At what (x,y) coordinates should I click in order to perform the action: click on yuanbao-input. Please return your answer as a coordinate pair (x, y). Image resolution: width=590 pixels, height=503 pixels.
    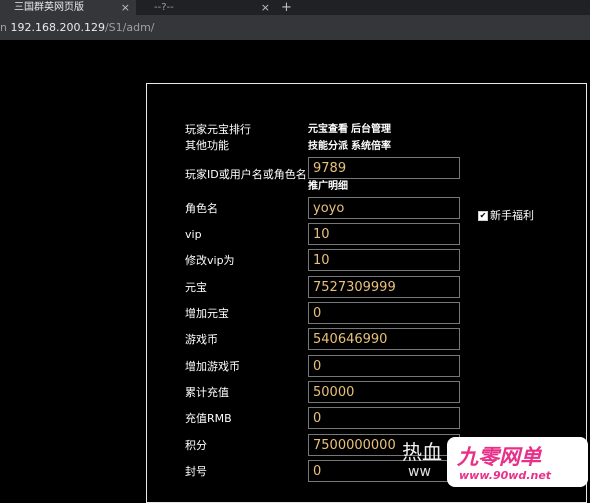
    Looking at the image, I should click on (384, 287).